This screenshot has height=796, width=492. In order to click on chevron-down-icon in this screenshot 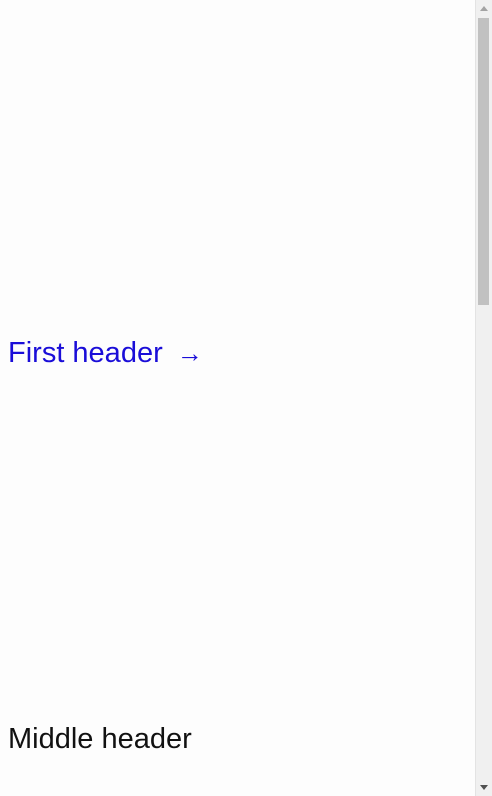, I will do `click(484, 787)`.